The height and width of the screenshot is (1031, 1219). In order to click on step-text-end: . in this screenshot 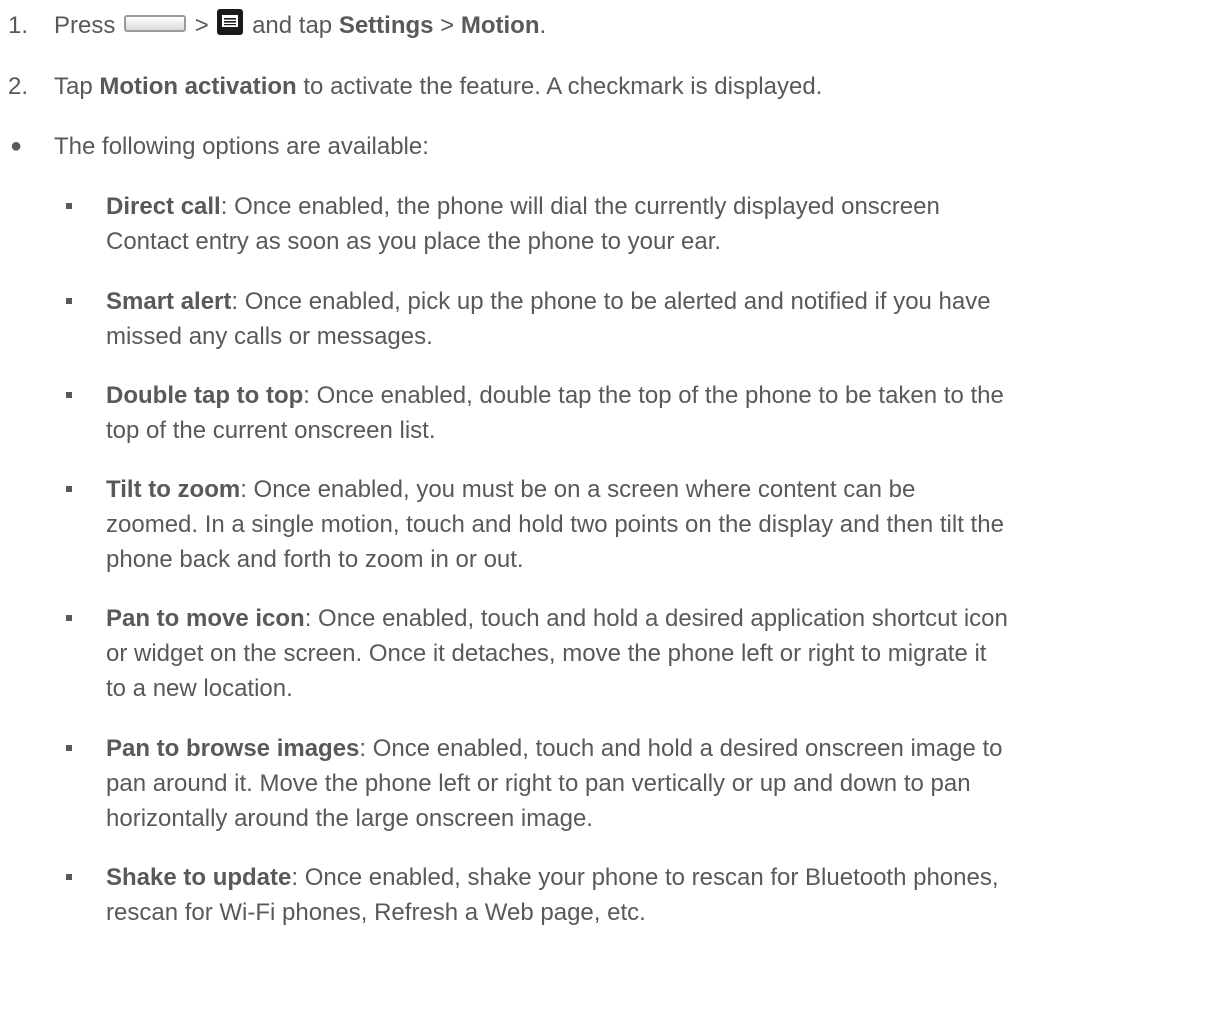, I will do `click(543, 25)`.